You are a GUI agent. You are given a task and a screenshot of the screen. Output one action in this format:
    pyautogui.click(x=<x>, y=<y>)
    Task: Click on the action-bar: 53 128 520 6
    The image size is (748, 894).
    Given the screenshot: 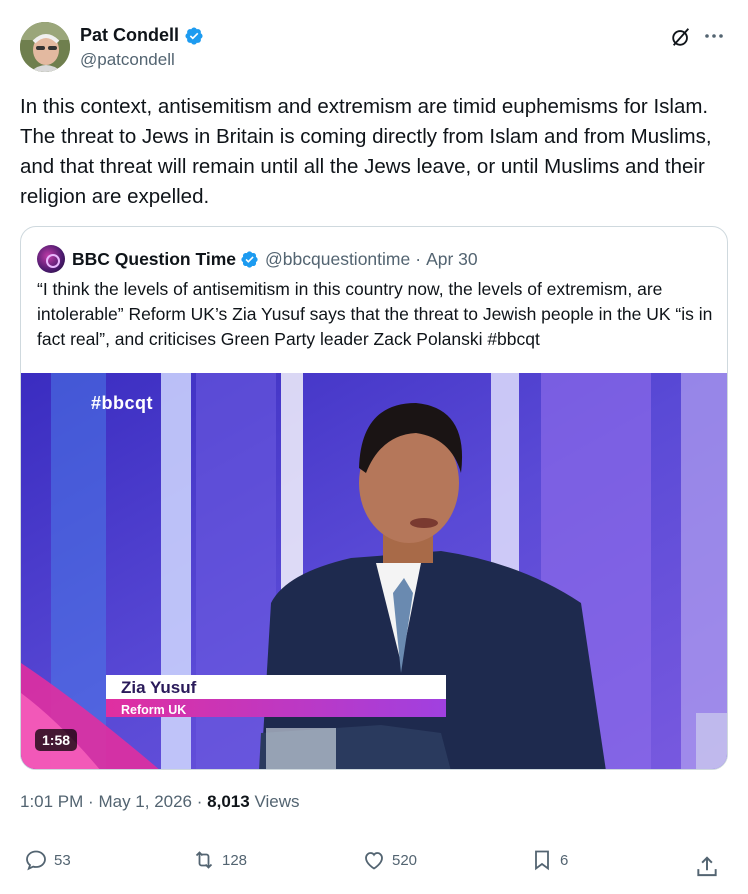 What is the action you would take?
    pyautogui.click(x=374, y=866)
    